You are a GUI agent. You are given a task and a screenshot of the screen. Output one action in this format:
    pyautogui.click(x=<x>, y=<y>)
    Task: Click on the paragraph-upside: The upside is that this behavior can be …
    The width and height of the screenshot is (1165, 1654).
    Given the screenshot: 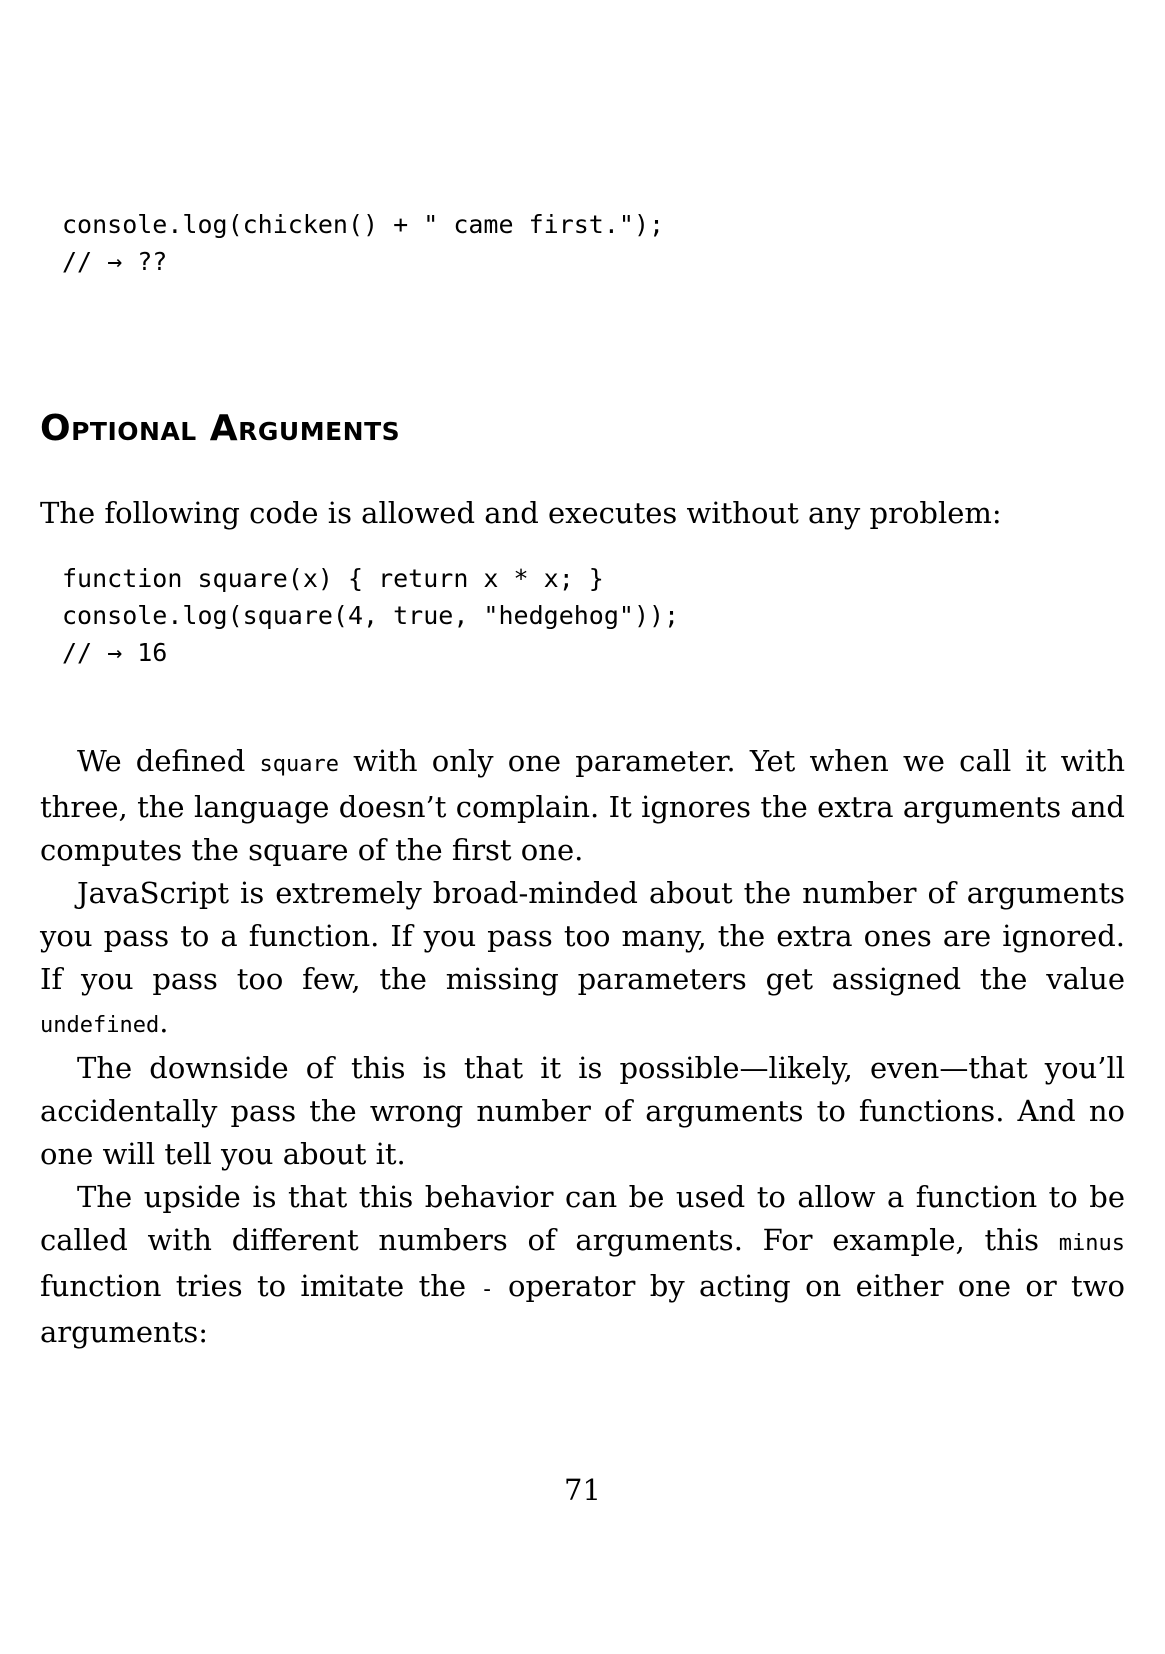 What is the action you would take?
    pyautogui.click(x=582, y=1265)
    